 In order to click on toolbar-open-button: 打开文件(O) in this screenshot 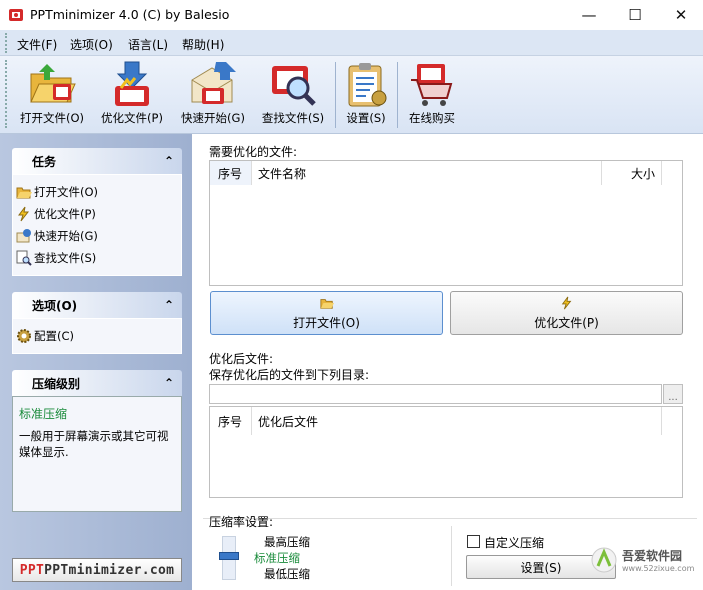, I will do `click(52, 96)`.